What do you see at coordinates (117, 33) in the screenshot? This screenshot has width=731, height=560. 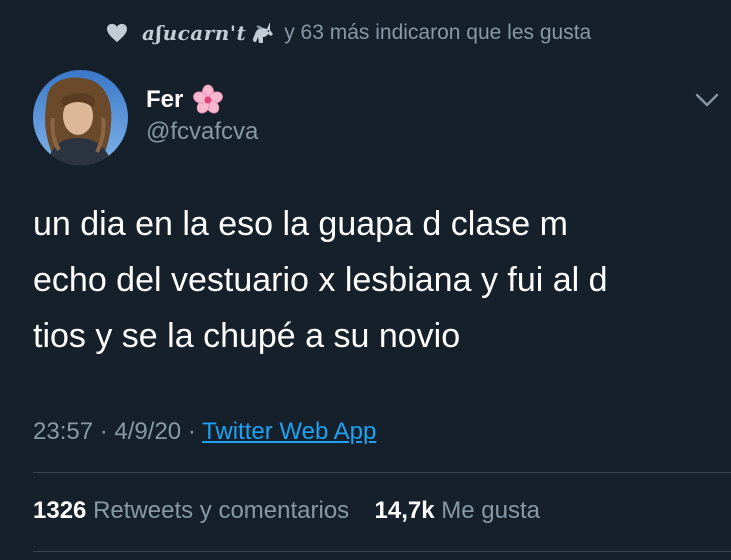 I see `heart-icon` at bounding box center [117, 33].